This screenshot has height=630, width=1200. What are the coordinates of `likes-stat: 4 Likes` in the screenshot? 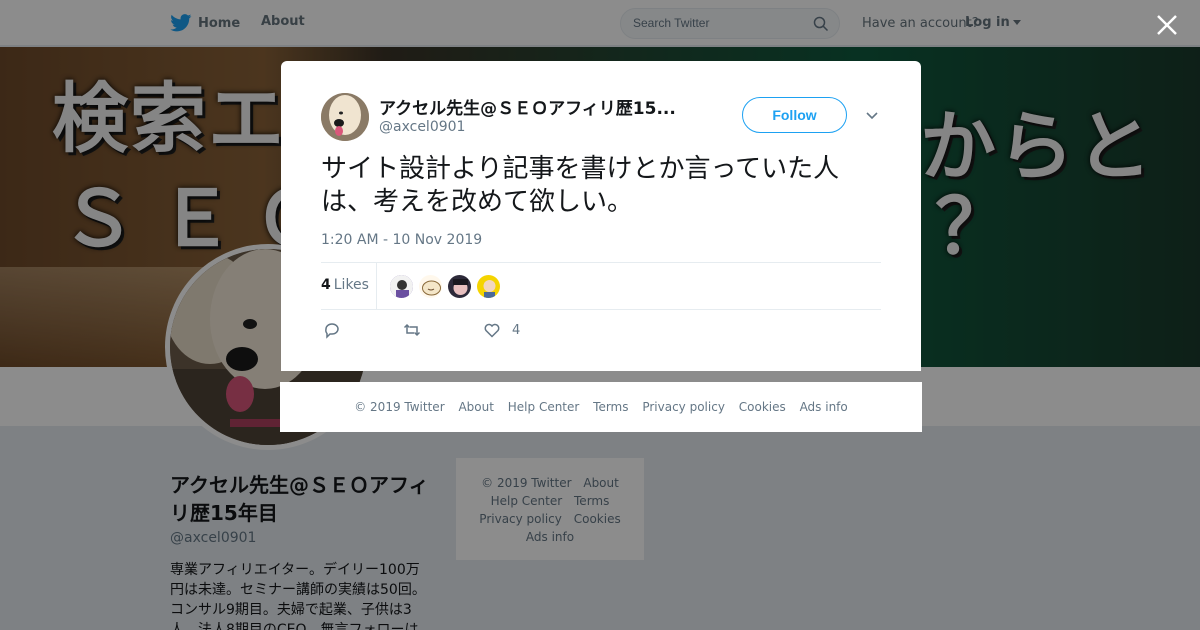 It's located at (345, 285).